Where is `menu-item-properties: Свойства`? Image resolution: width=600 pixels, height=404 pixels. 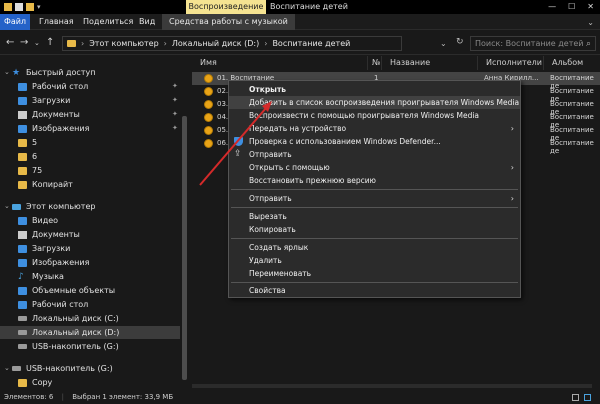
menu-item-properties: Свойства is located at coordinates (374, 290).